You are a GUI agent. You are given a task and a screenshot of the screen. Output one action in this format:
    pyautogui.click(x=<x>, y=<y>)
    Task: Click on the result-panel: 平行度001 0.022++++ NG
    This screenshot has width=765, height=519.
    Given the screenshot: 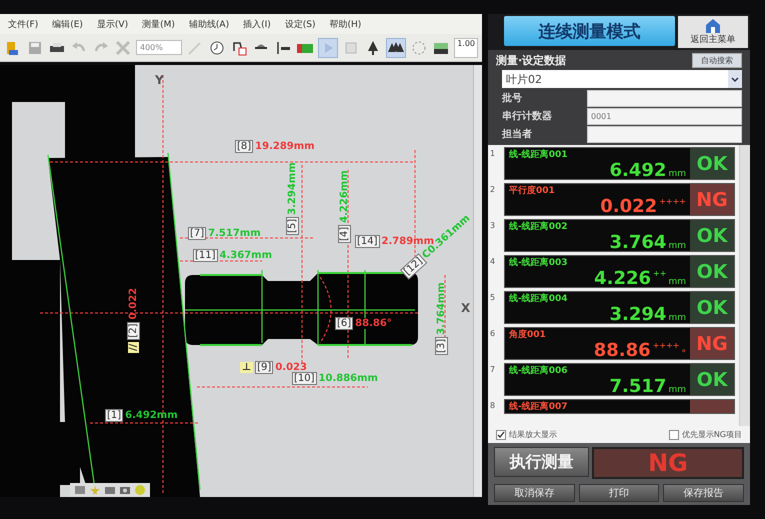 What is the action you would take?
    pyautogui.click(x=619, y=199)
    